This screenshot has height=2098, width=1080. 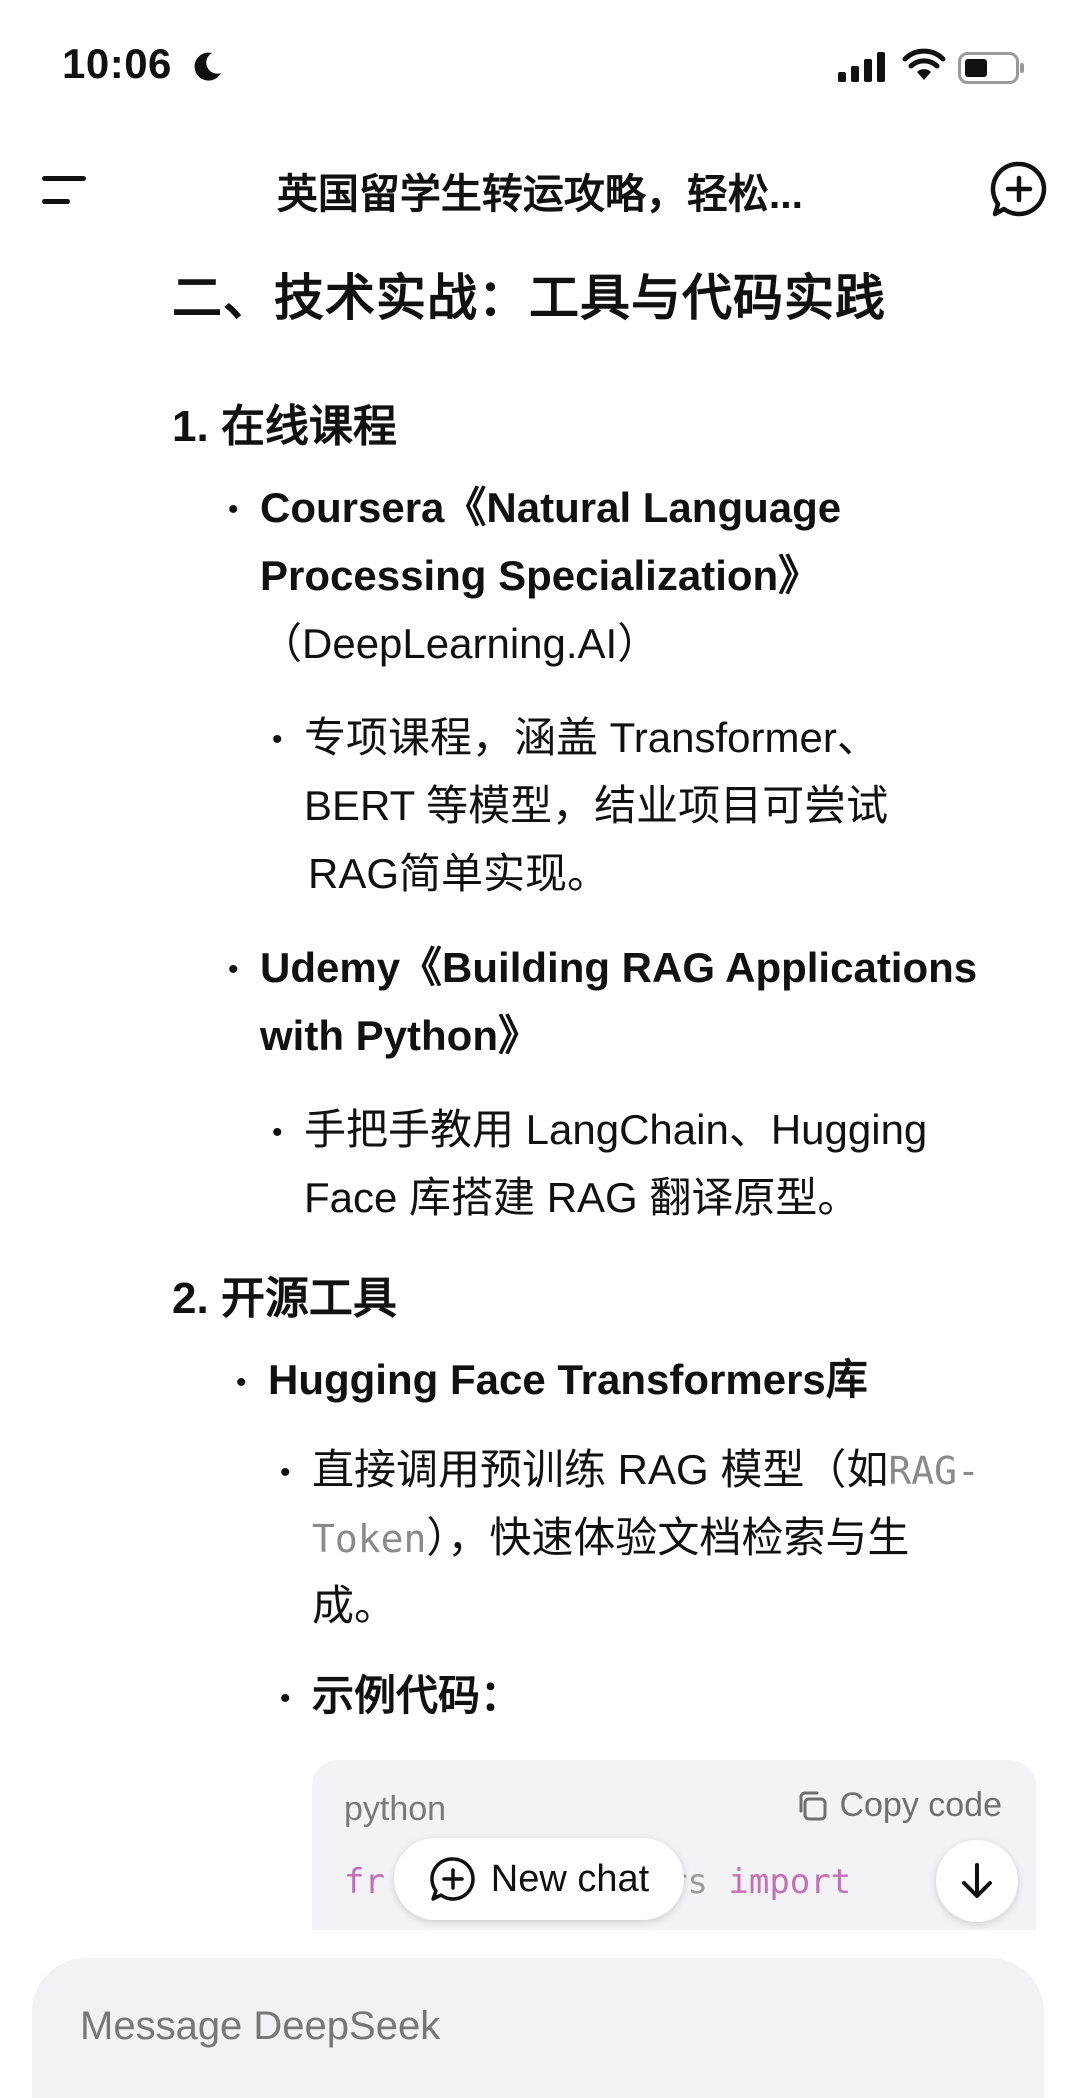 I want to click on inline-code: Token, so click(x=369, y=1539).